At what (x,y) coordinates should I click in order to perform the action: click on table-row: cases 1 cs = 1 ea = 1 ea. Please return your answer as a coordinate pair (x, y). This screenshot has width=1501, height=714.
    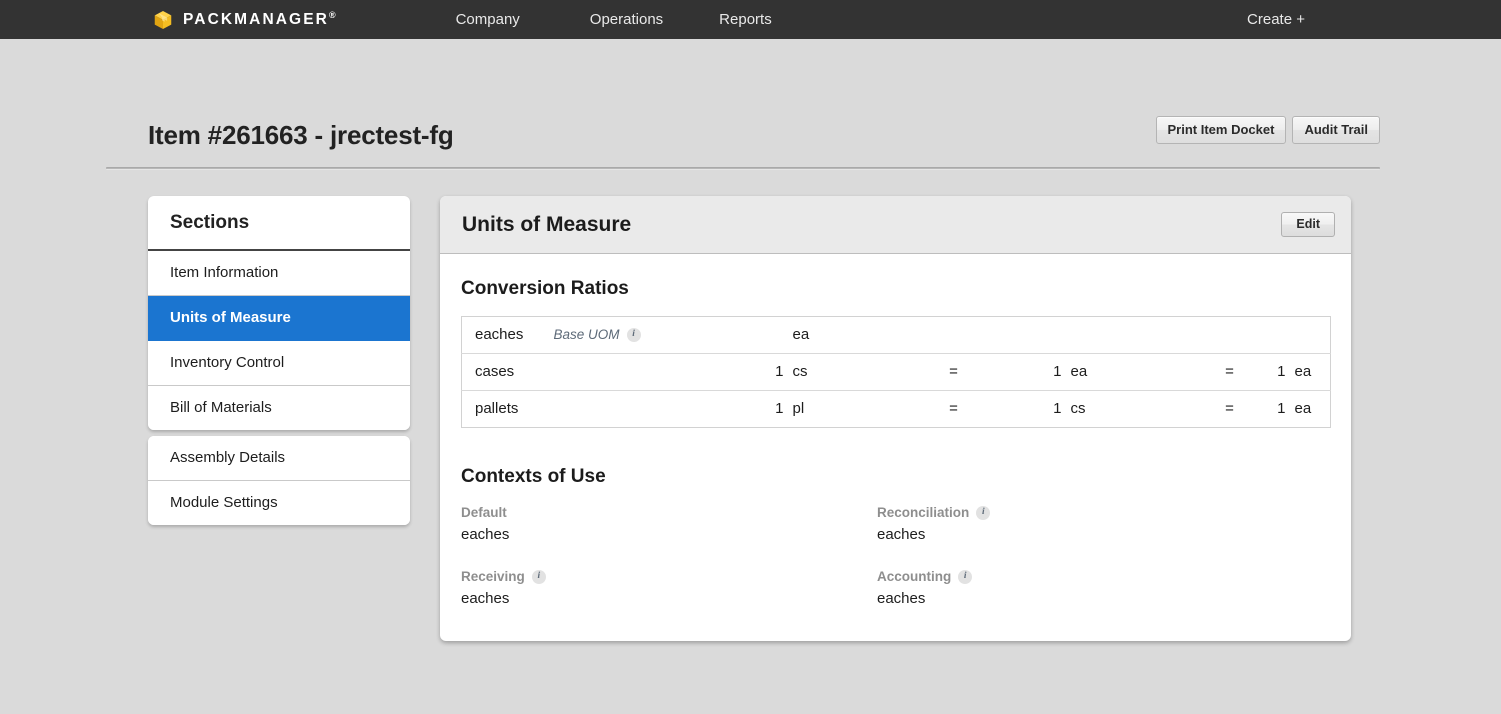
    Looking at the image, I should click on (896, 372).